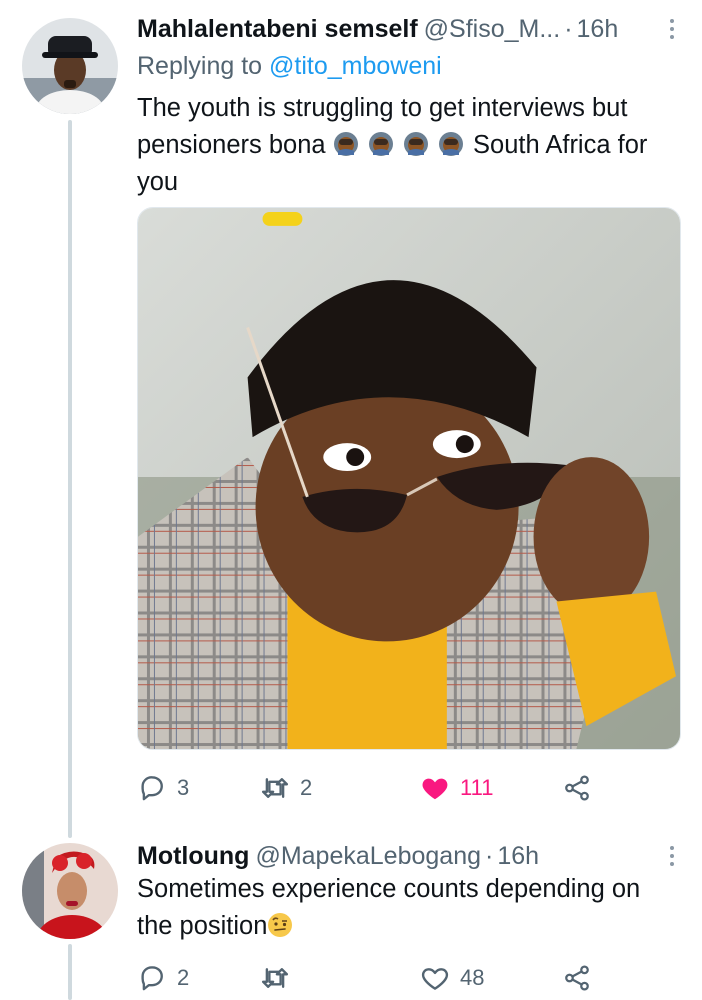 This screenshot has height=1000, width=702. Describe the element at coordinates (193, 856) in the screenshot. I see `display-name: Motloung` at that location.